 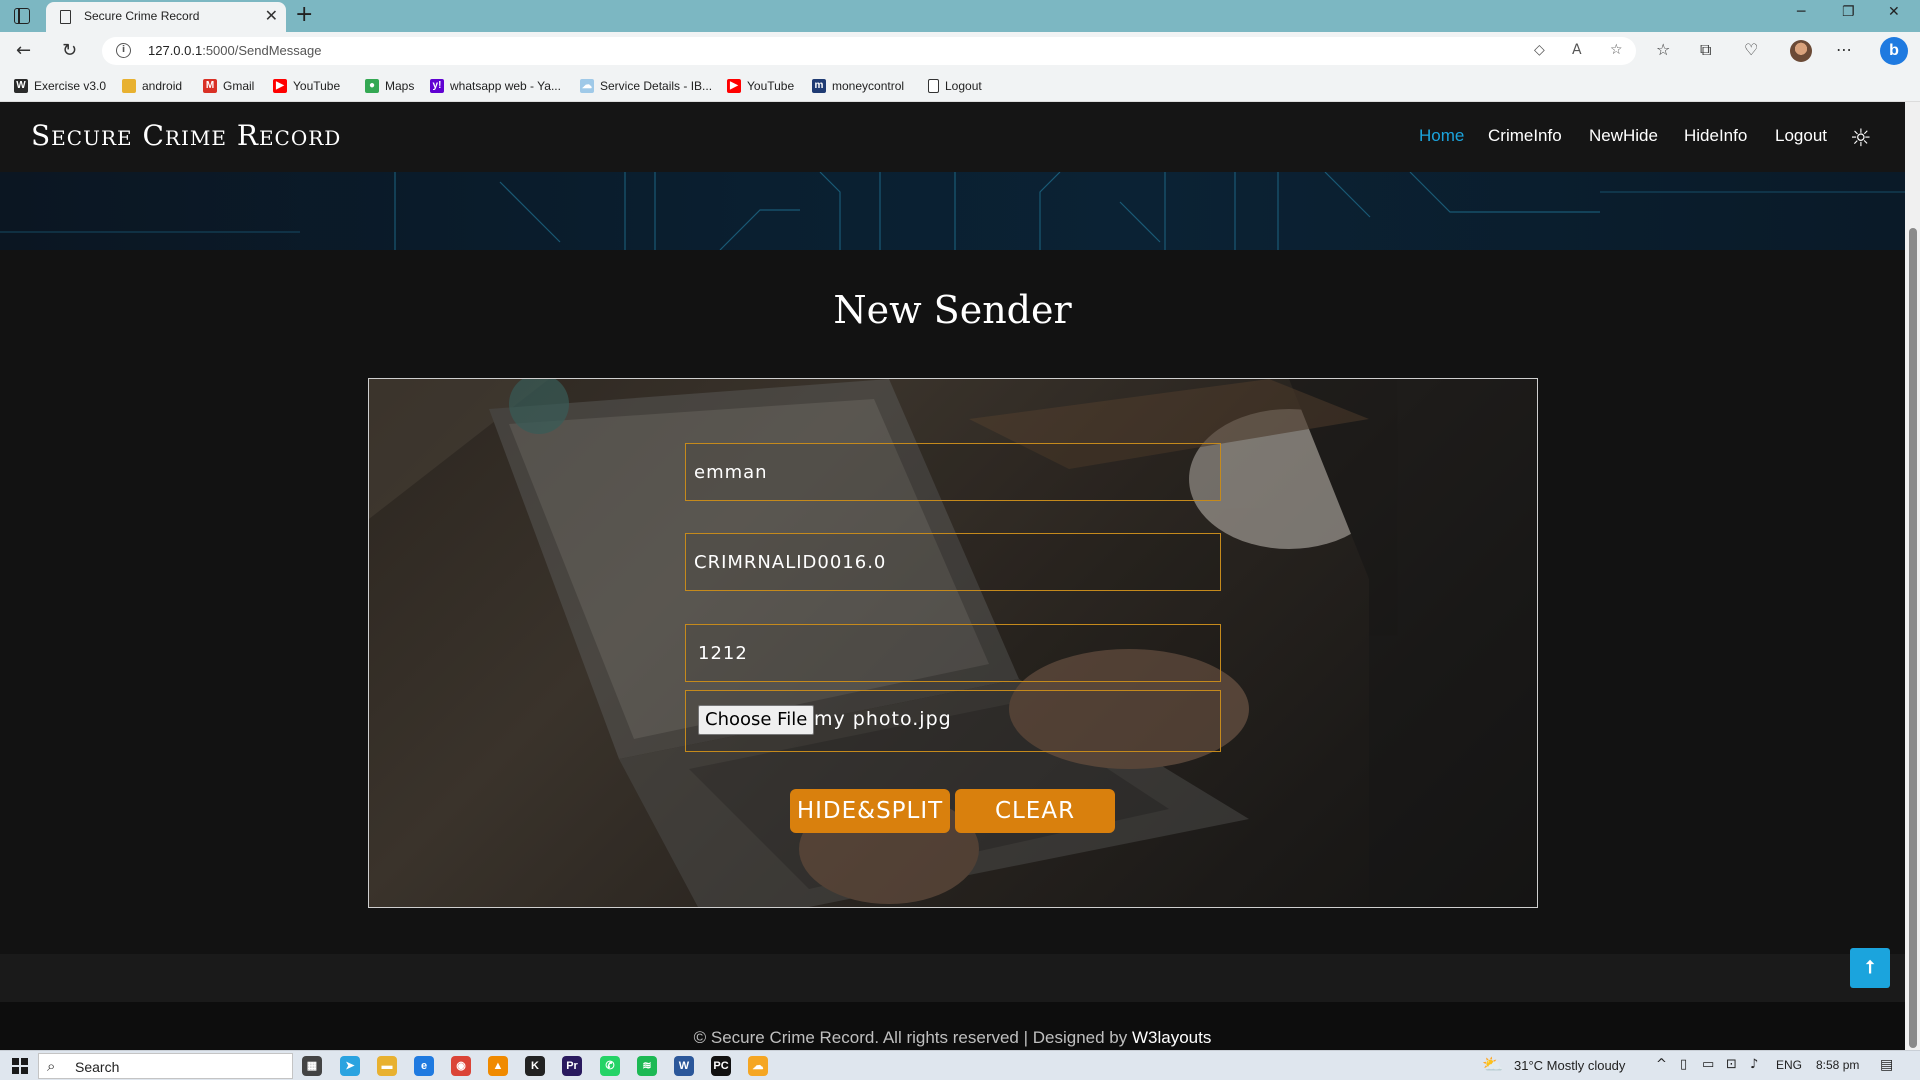 I want to click on collections-icon: ⧉, so click(x=1705, y=50).